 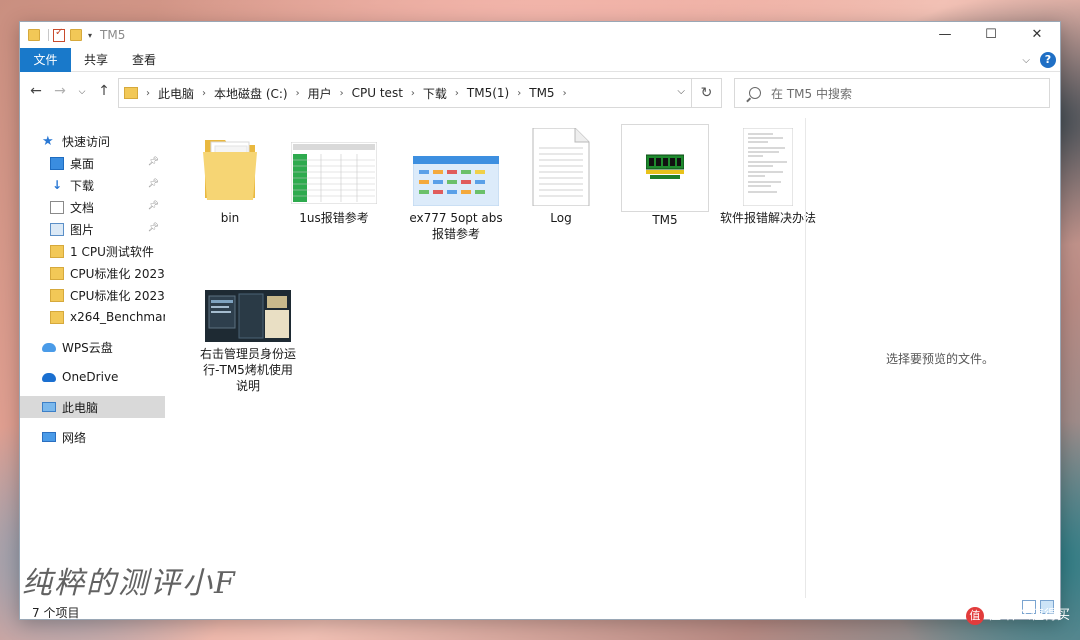 I want to click on nav-downloads: ↓ 下载 📌︎, so click(x=92, y=185).